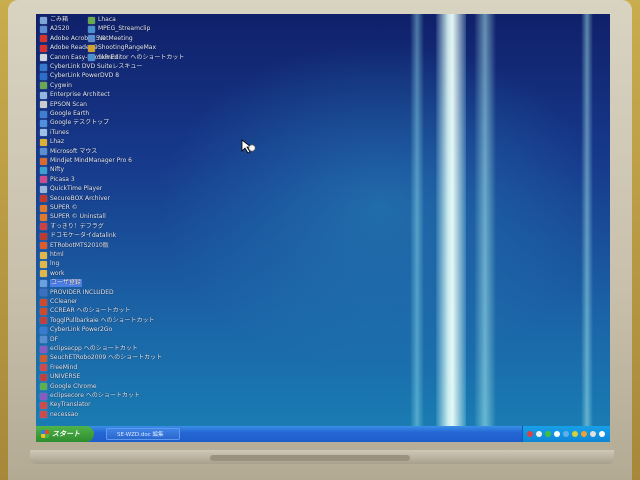 The image size is (640, 480). What do you see at coordinates (140, 105) in the screenshot?
I see `desktop-icon: EPSON Scan` at bounding box center [140, 105].